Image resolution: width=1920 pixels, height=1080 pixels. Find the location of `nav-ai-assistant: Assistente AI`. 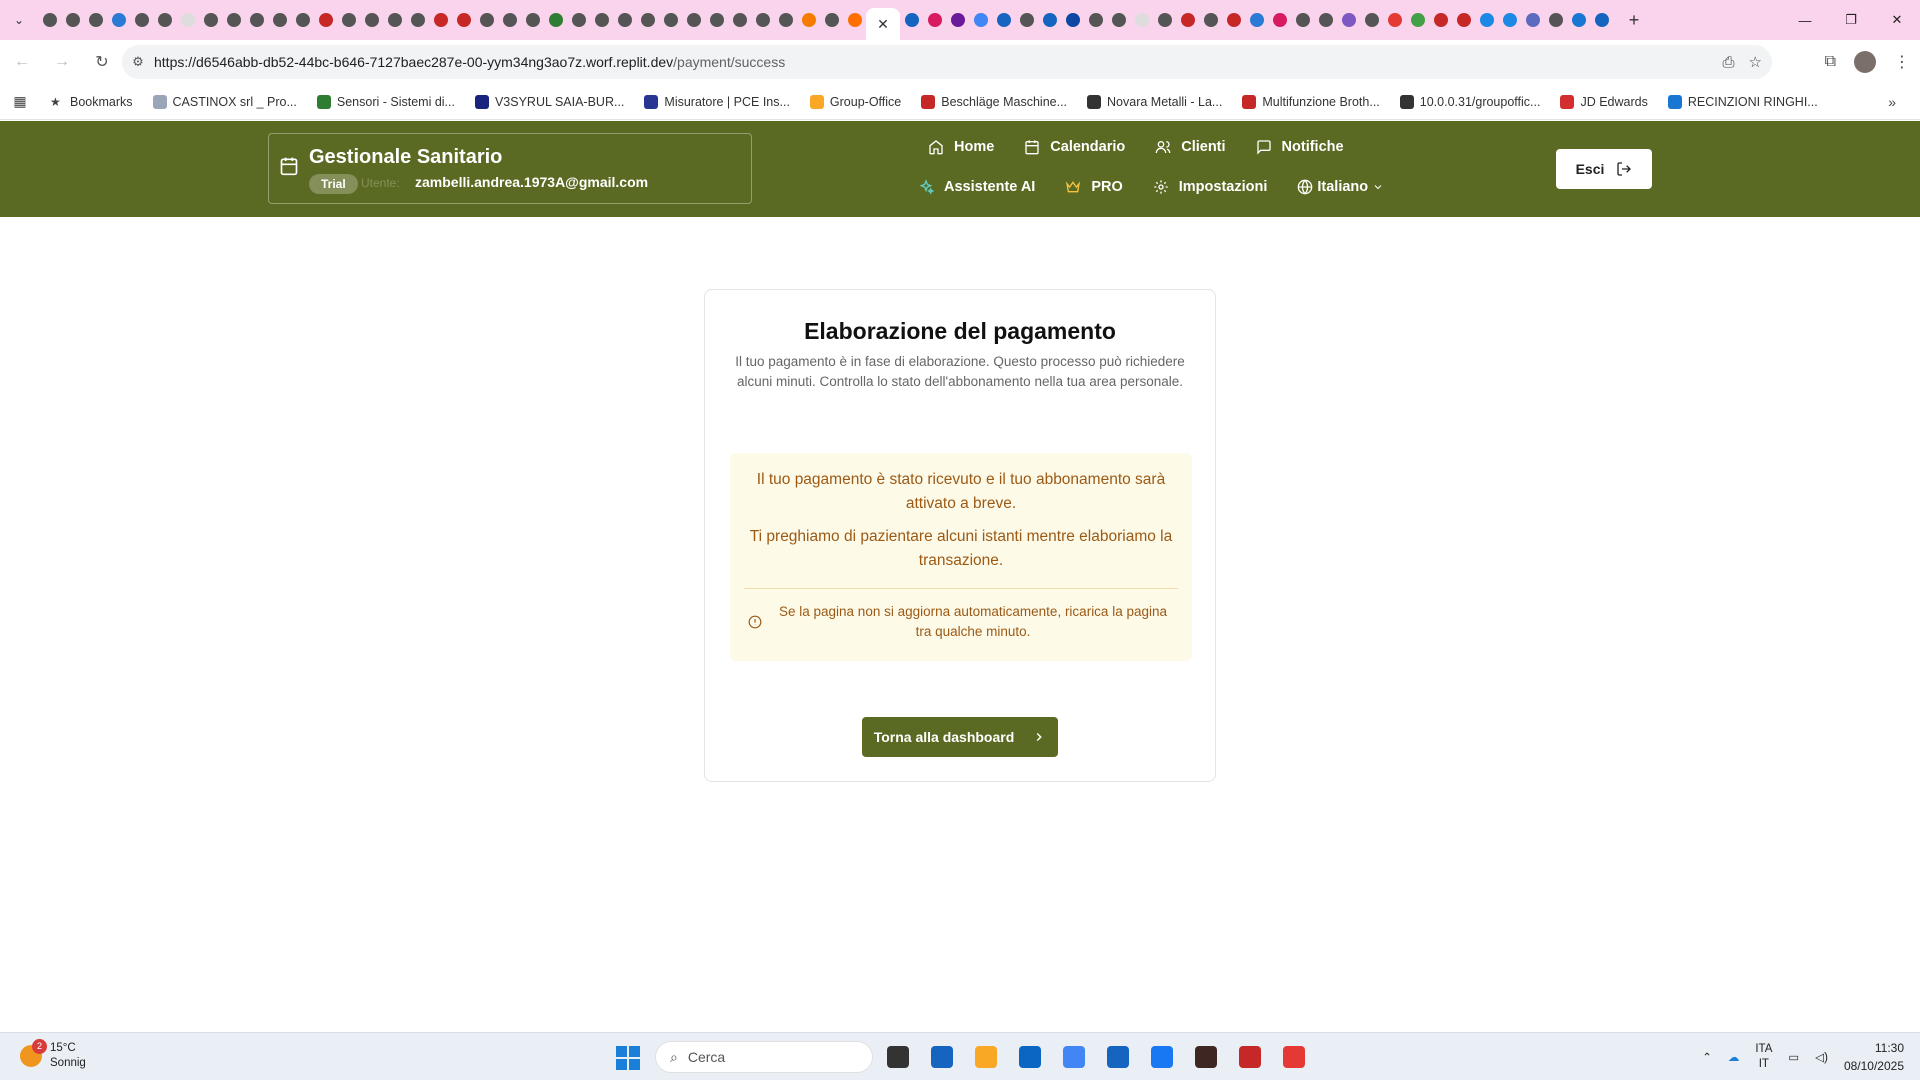

nav-ai-assistant: Assistente AI is located at coordinates (976, 187).